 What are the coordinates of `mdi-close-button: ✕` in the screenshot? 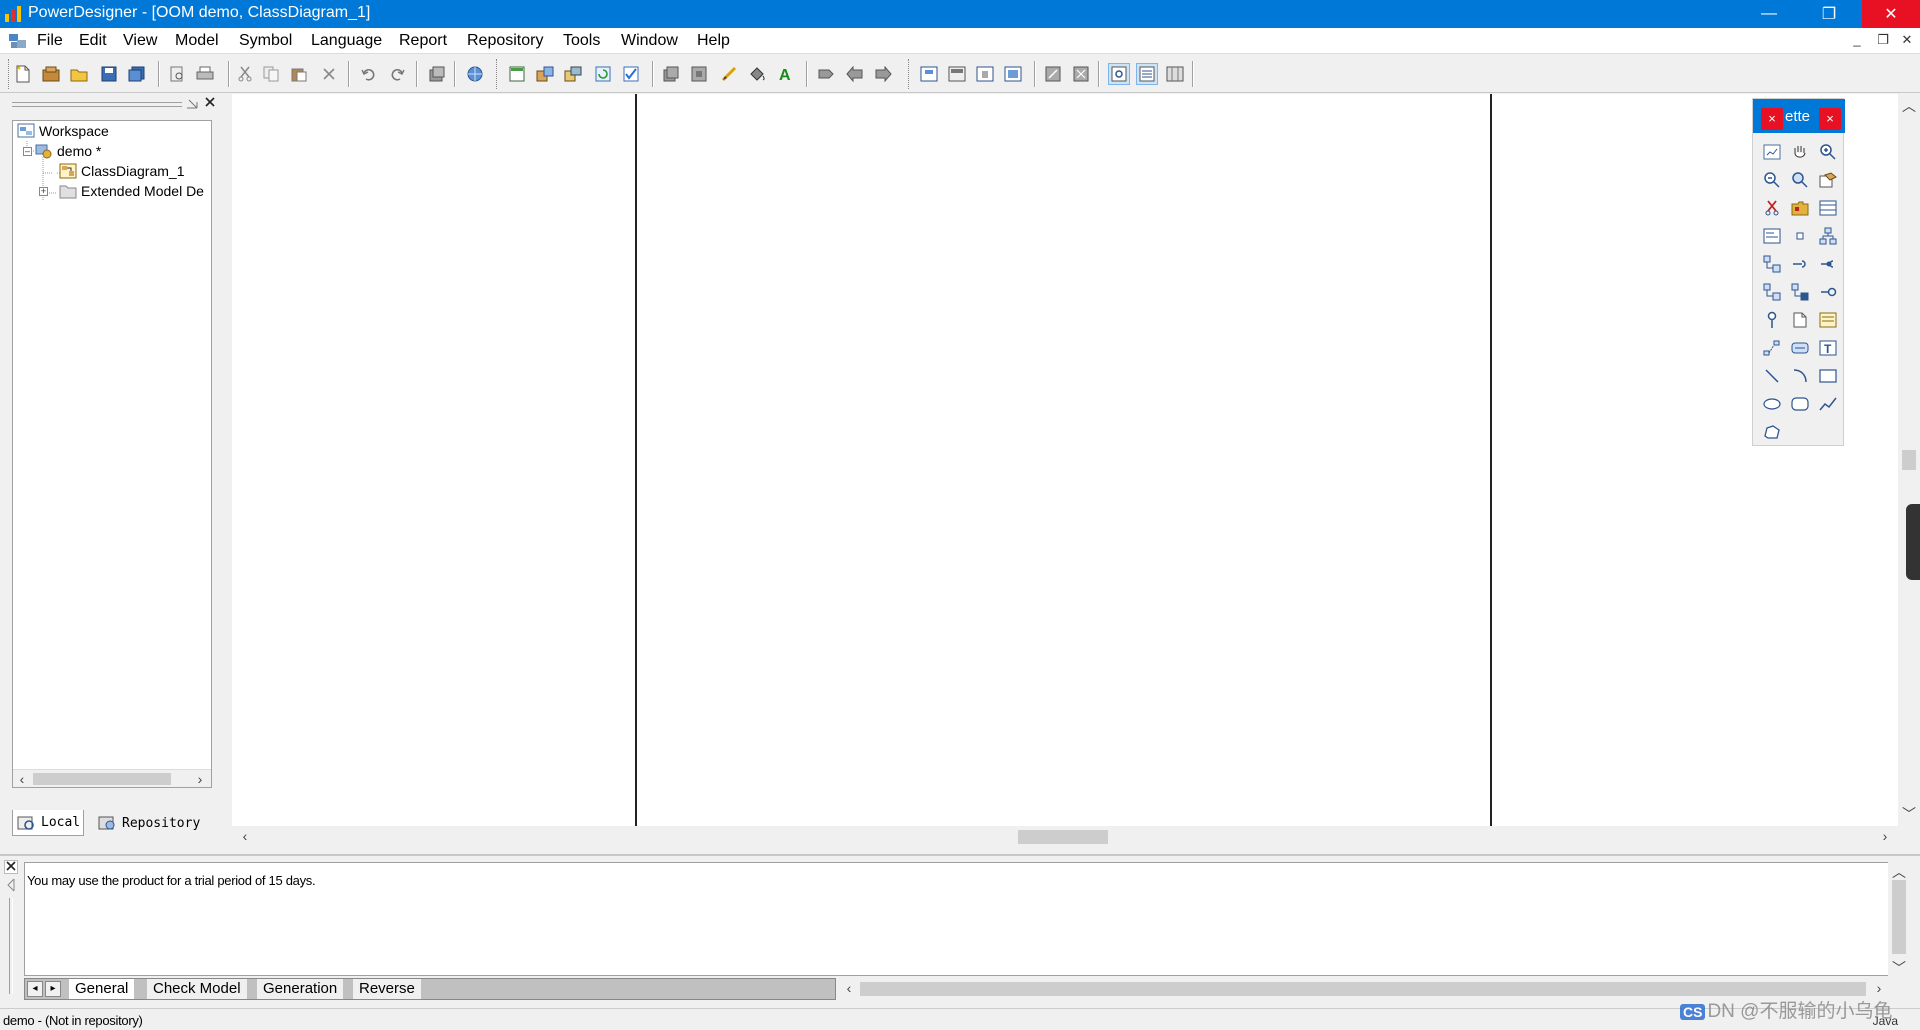 It's located at (1907, 40).